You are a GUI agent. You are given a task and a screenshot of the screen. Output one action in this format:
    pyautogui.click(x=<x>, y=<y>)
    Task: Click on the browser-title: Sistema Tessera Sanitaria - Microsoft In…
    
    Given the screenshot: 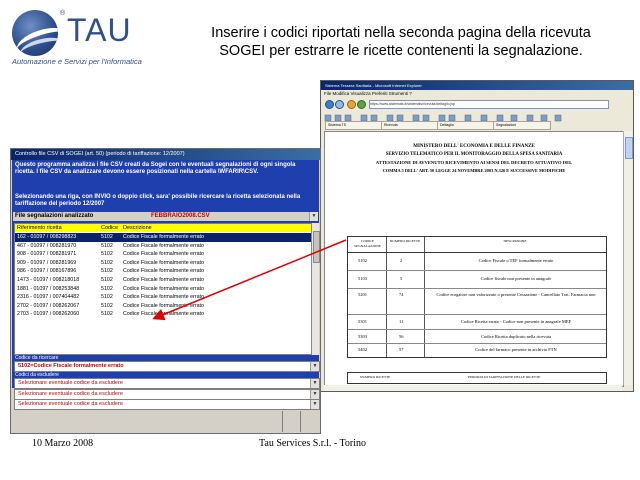 What is the action you would take?
    pyautogui.click(x=373, y=85)
    